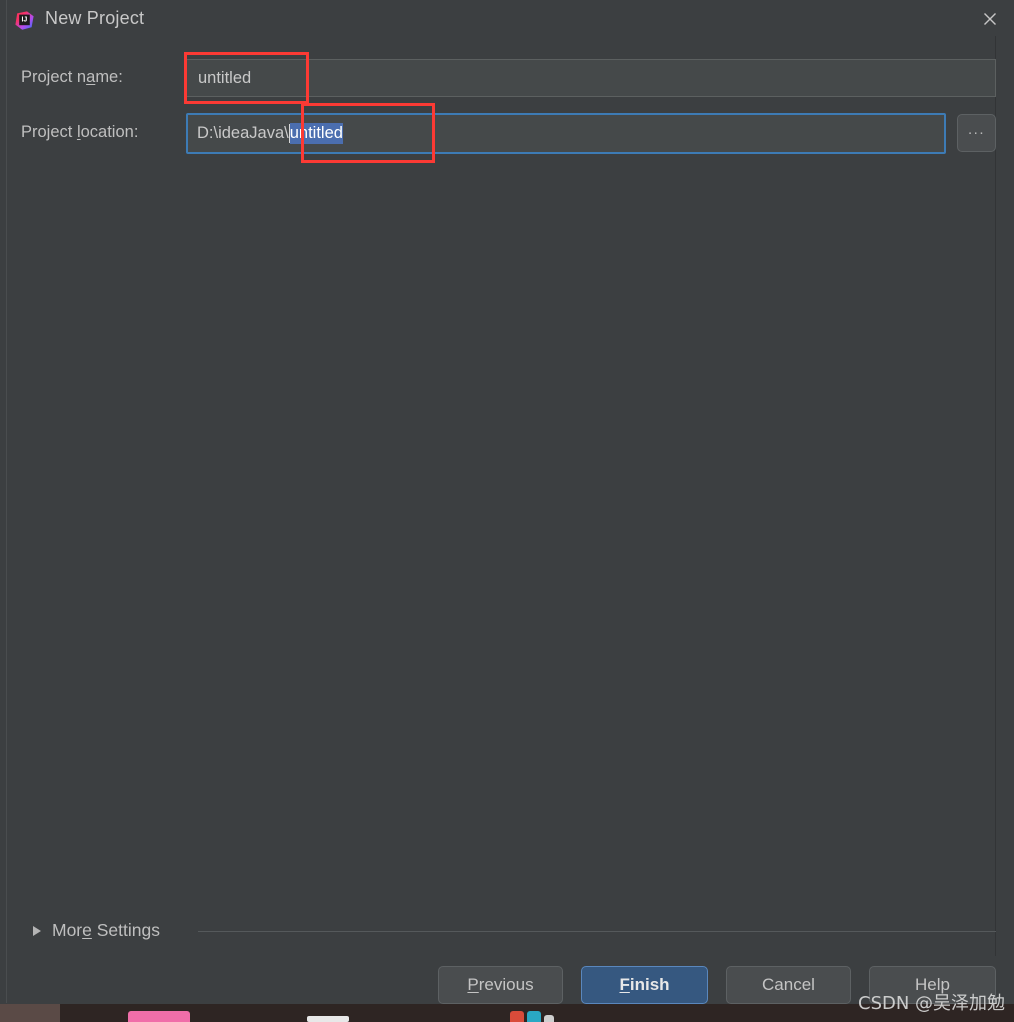  I want to click on svg-text: IJ, so click(24, 20).